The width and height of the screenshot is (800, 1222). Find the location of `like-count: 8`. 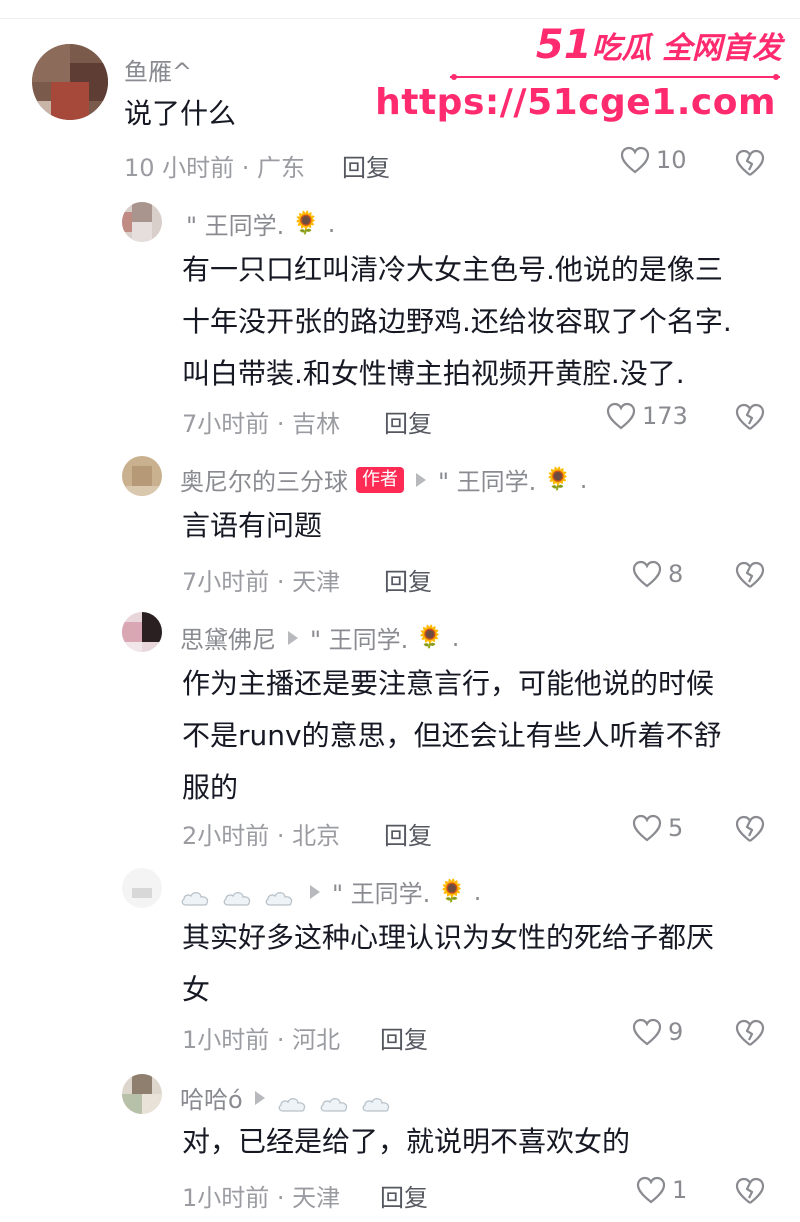

like-count: 8 is located at coordinates (676, 574).